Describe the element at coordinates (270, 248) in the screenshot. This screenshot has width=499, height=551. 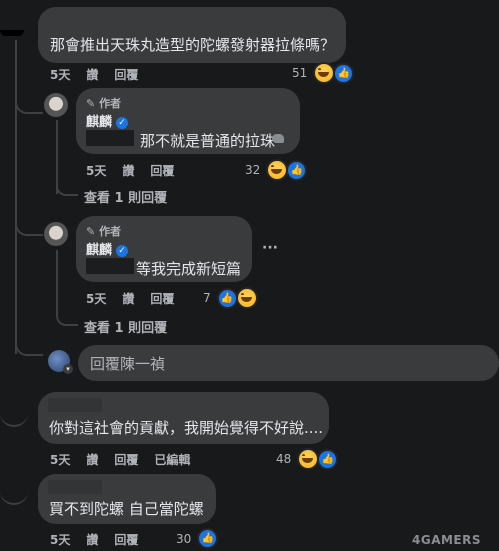
I see `more-options-icon: ···` at that location.